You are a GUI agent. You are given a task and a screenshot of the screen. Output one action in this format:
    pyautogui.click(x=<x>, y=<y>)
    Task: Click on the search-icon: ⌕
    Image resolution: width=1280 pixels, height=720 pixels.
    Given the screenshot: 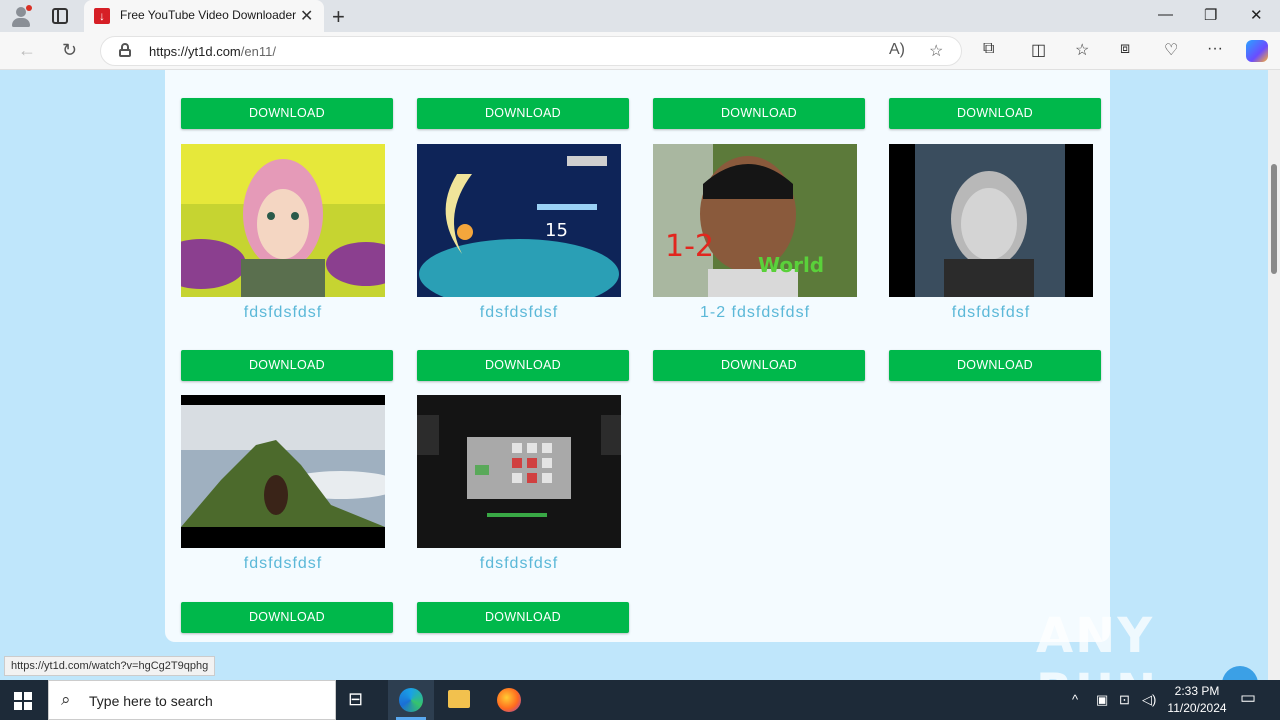 What is the action you would take?
    pyautogui.click(x=66, y=699)
    